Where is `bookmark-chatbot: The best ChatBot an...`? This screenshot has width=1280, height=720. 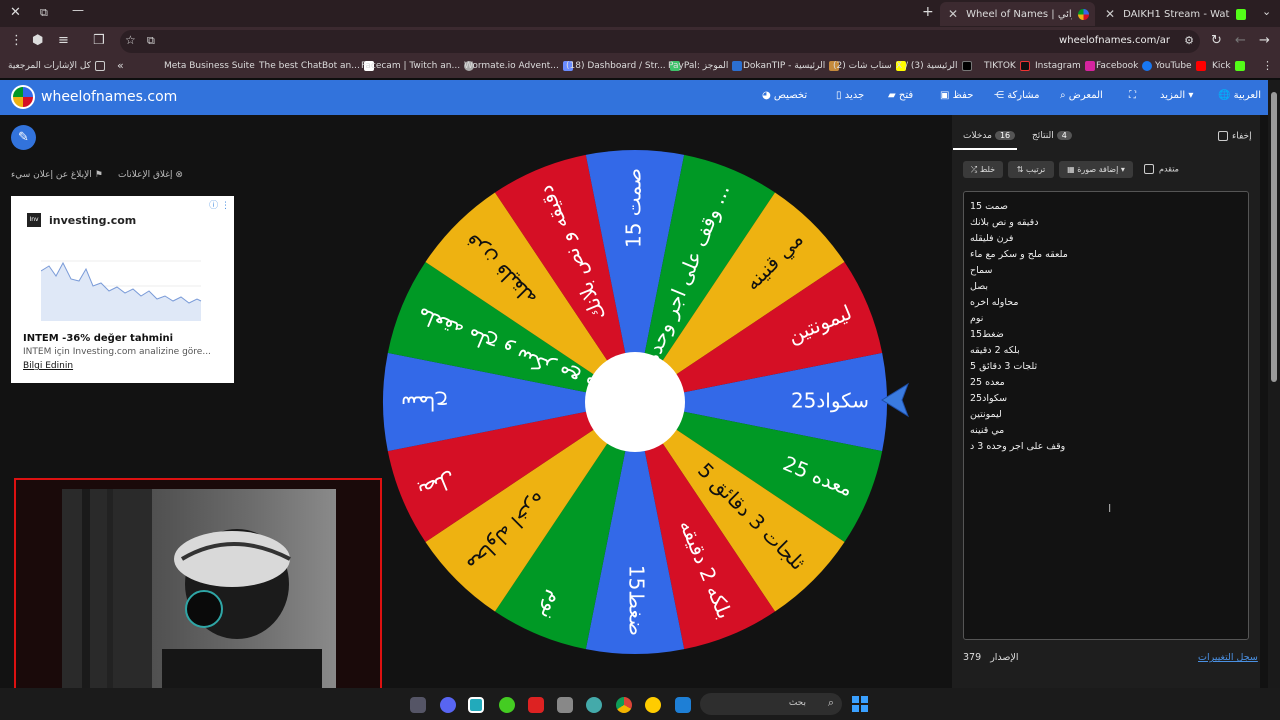
bookmark-chatbot: The best ChatBot an... is located at coordinates (316, 66).